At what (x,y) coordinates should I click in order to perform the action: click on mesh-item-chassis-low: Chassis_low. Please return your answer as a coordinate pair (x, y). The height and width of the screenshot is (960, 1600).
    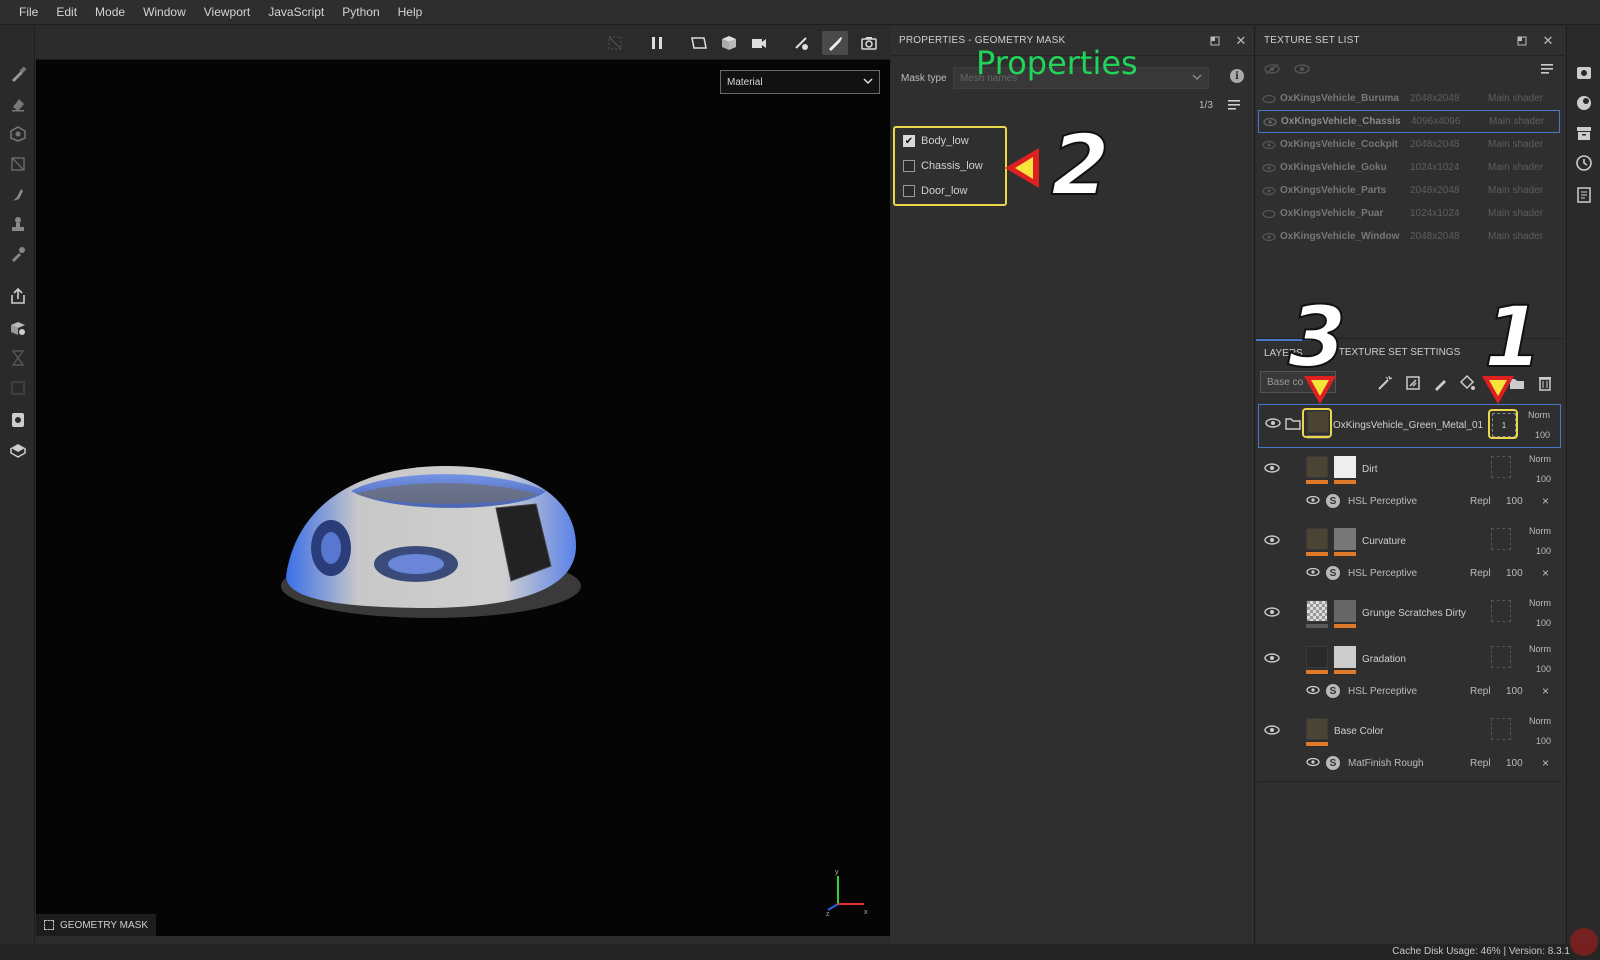
    Looking at the image, I should click on (943, 166).